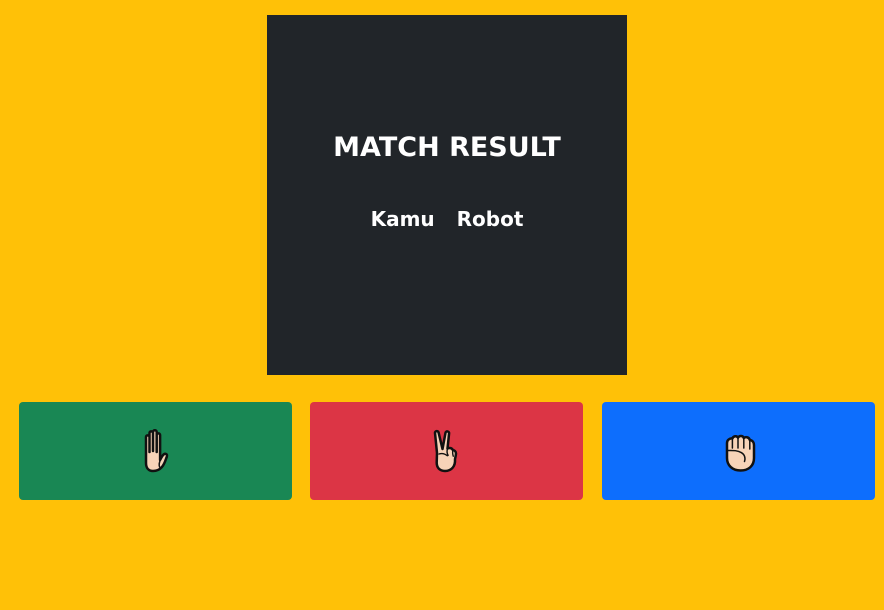  I want to click on victory-hand-icon, so click(447, 451).